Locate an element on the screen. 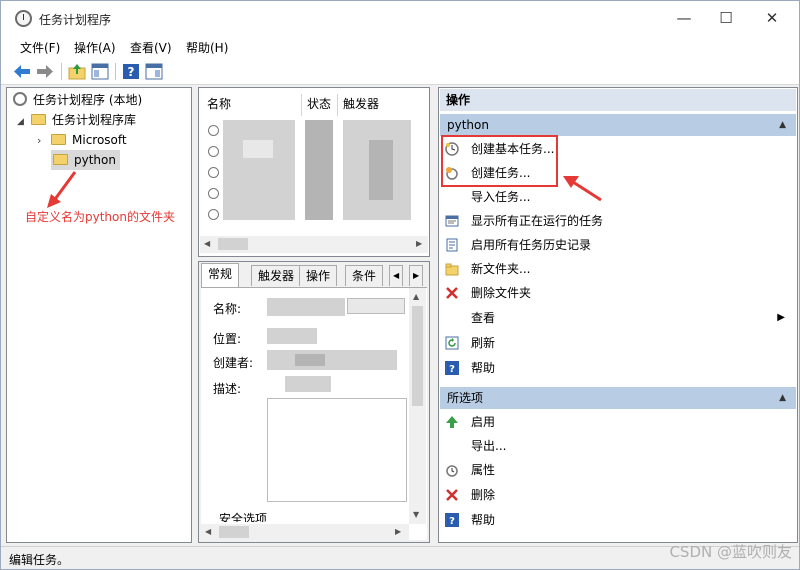 This screenshot has width=800, height=570. action-label: 帮助 is located at coordinates (483, 520).